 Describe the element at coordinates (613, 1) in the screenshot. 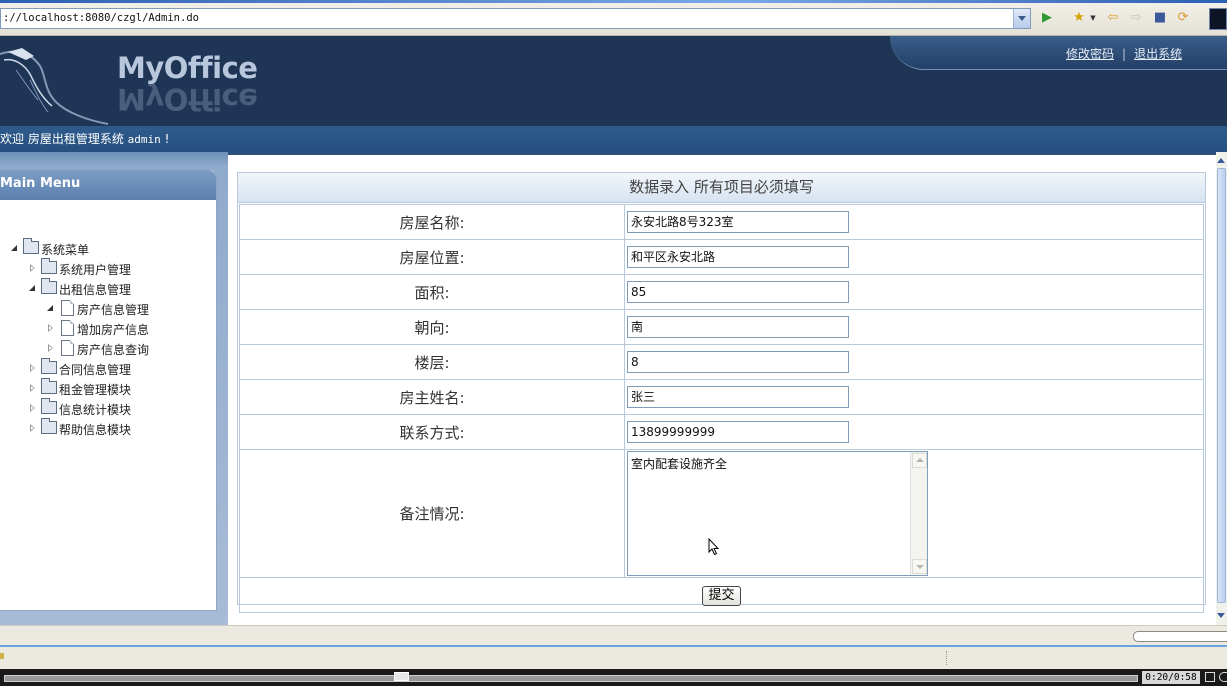

I see `window-title-strip` at that location.